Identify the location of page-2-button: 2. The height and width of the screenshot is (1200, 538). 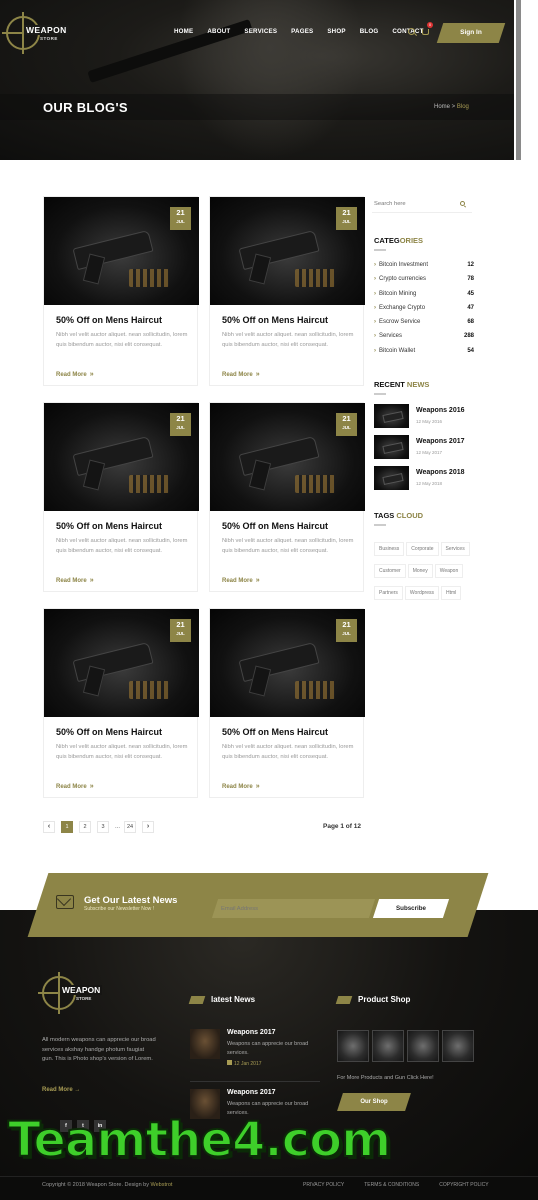
(85, 827).